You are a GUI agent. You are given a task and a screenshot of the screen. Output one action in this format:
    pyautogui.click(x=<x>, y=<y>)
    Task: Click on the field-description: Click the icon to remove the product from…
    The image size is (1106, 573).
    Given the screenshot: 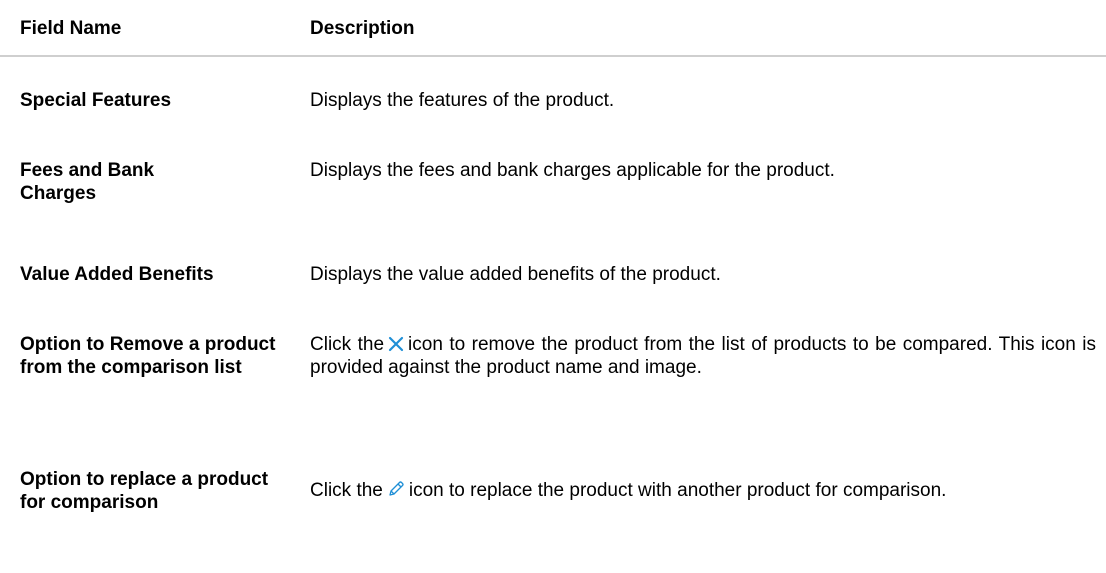 What is the action you would take?
    pyautogui.click(x=703, y=356)
    